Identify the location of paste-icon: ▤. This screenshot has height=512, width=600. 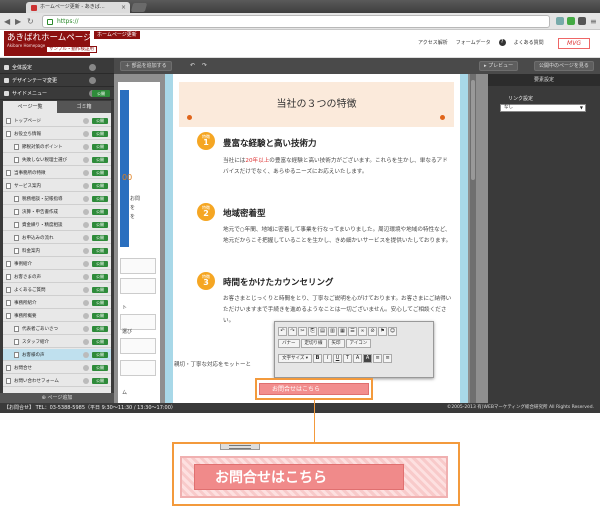
(322, 331).